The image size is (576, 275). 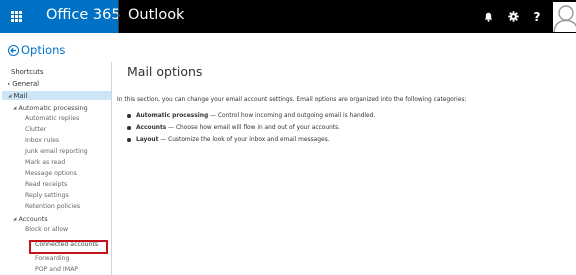 I want to click on nav-item-read-receipts: Read receipts, so click(x=46, y=184).